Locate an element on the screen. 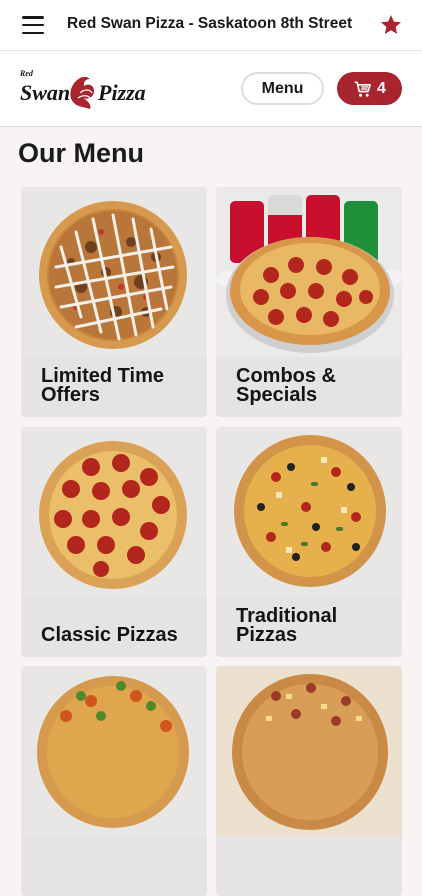  pepperoni-pizza-with-sodas-image is located at coordinates (309, 272).